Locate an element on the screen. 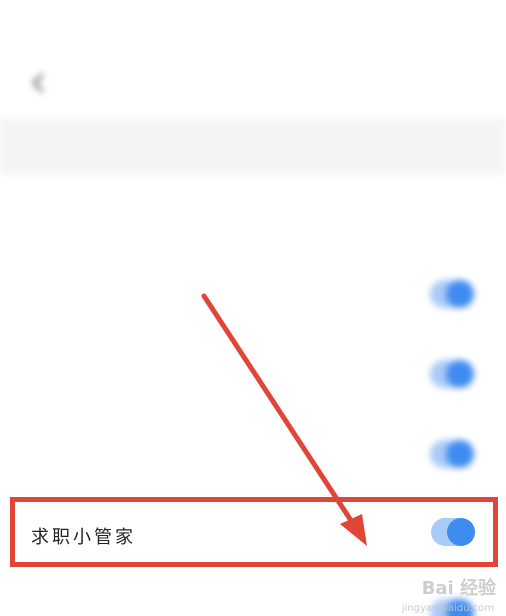 Image resolution: width=506 pixels, height=616 pixels. status-bar is located at coordinates (253, 26).